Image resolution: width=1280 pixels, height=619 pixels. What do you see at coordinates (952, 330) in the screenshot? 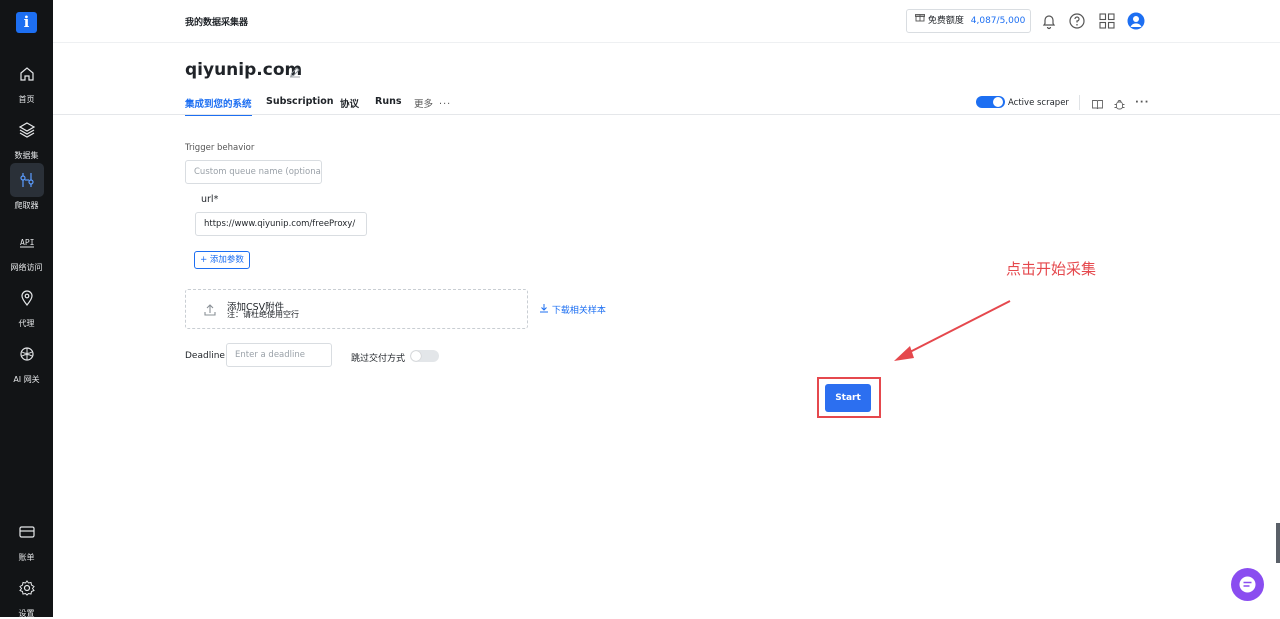
I see `annotation-arrow` at bounding box center [952, 330].